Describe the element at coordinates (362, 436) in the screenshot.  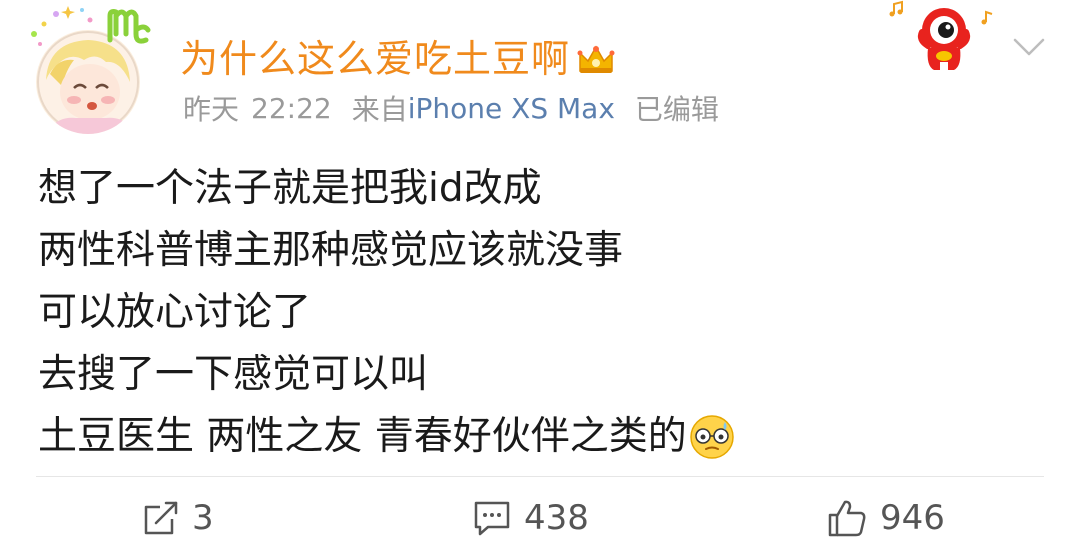
I see `content-line-text: 土豆医生 两性之友 青春好伙伴之类的` at that location.